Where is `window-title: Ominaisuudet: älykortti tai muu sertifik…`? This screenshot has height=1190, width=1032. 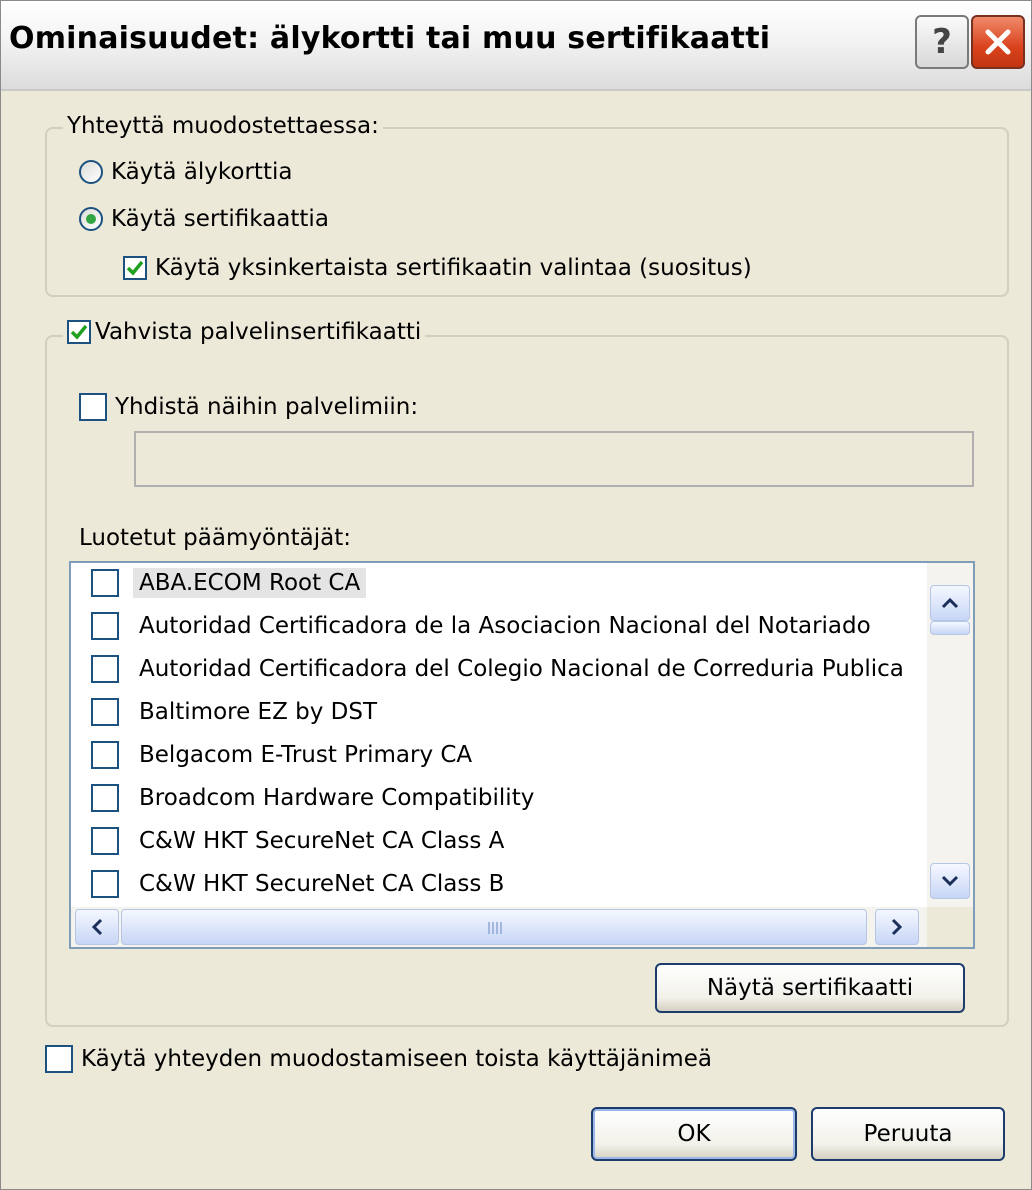 window-title: Ominaisuudet: älykortti tai muu sertifik… is located at coordinates (390, 38).